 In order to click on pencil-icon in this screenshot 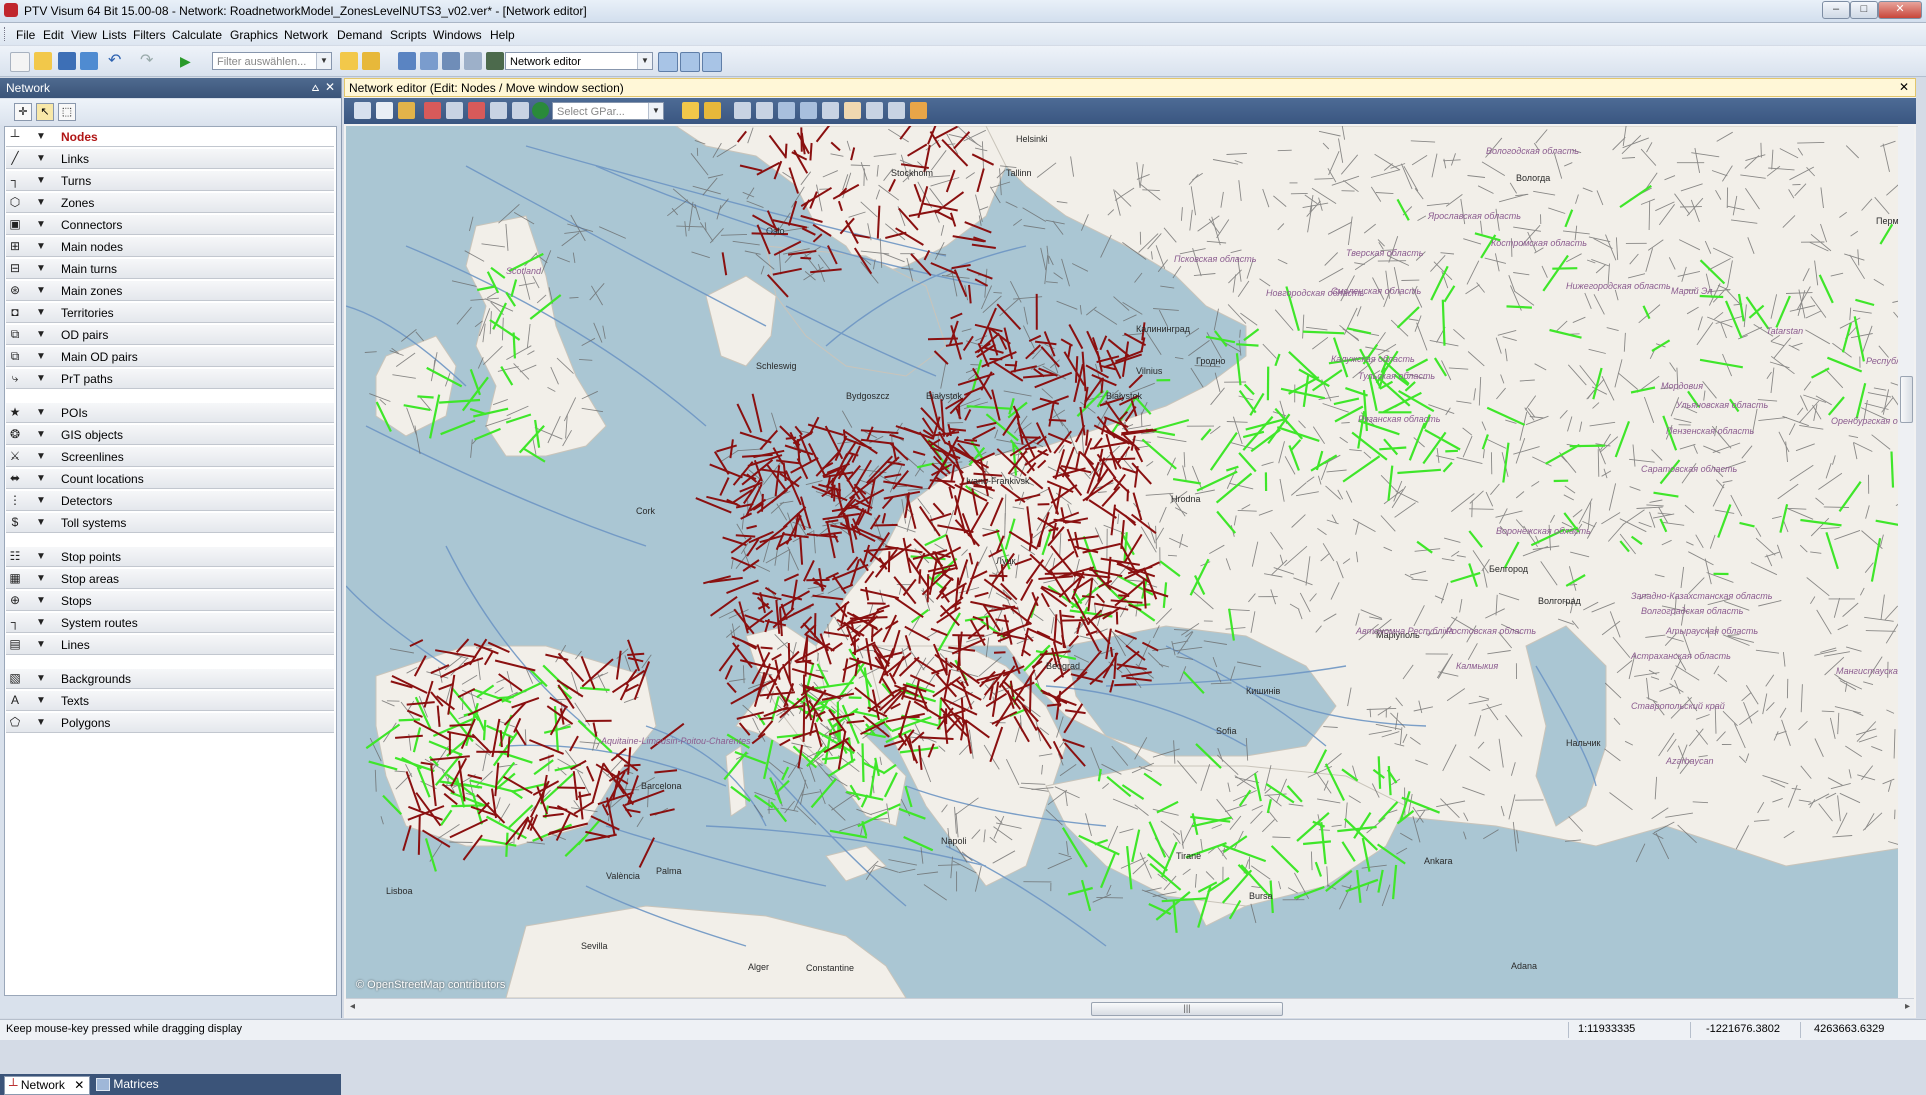, I will do `click(918, 110)`.